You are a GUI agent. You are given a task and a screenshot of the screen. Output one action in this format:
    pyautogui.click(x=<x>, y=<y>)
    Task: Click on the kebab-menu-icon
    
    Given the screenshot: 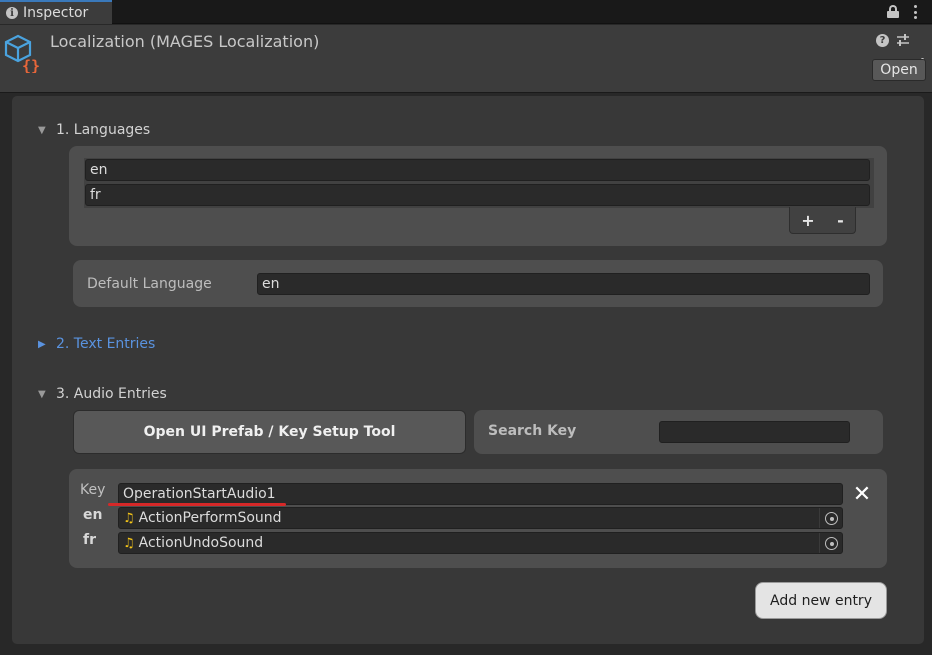 What is the action you would take?
    pyautogui.click(x=915, y=12)
    